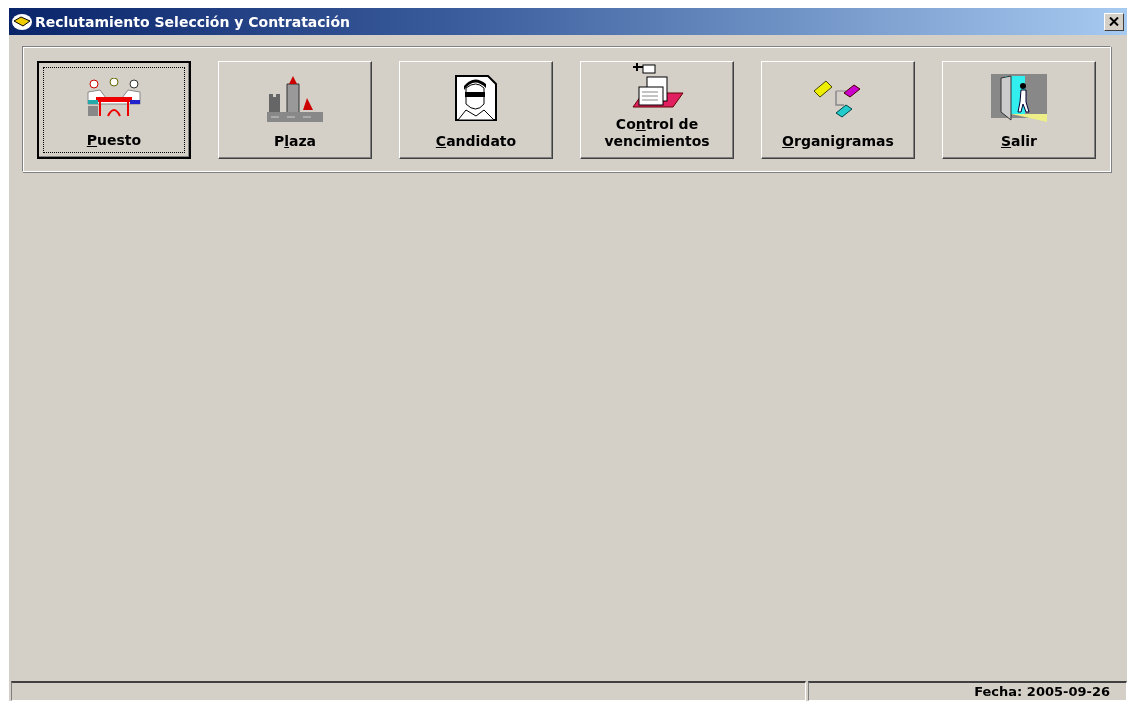 This screenshot has height=701, width=1127. Describe the element at coordinates (193, 21) in the screenshot. I see `window-title: Reclutamiento Selección y Contratación` at that location.